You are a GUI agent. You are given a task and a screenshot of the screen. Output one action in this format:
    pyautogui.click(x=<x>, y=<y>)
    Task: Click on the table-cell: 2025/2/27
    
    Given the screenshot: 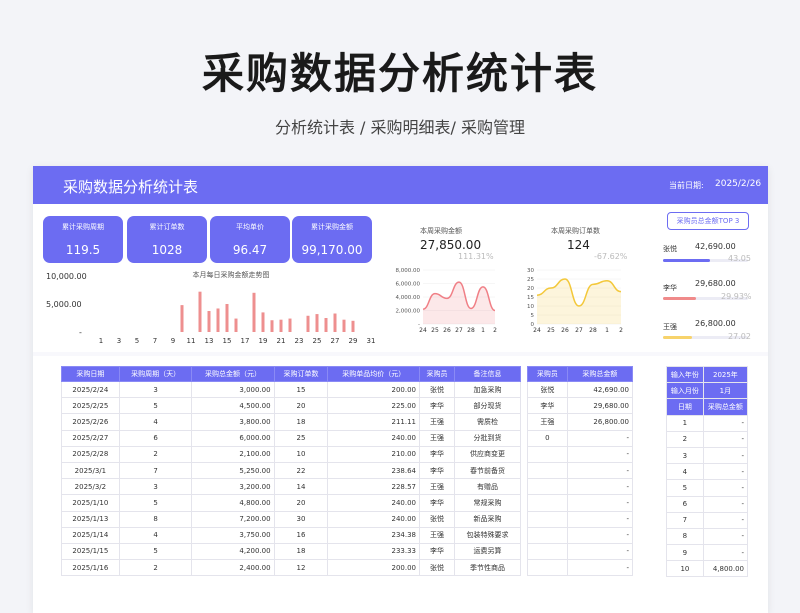 What is the action you would take?
    pyautogui.click(x=90, y=438)
    